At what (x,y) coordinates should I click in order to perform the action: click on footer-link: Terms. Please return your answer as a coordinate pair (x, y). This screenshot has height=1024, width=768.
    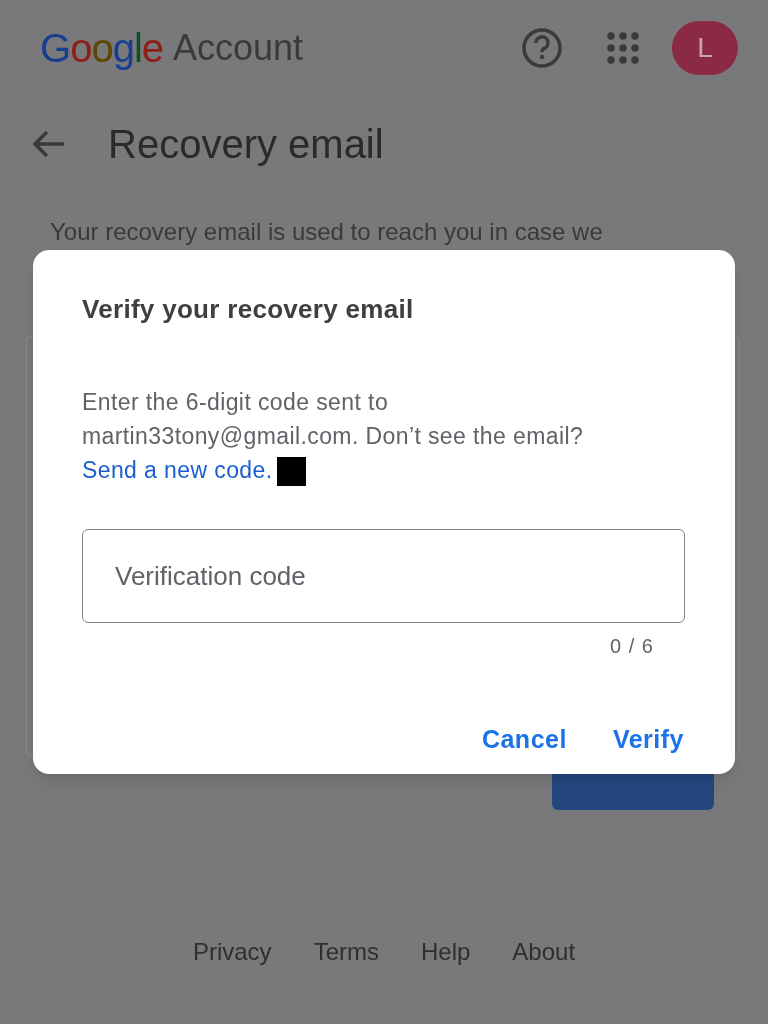
    Looking at the image, I should click on (346, 952).